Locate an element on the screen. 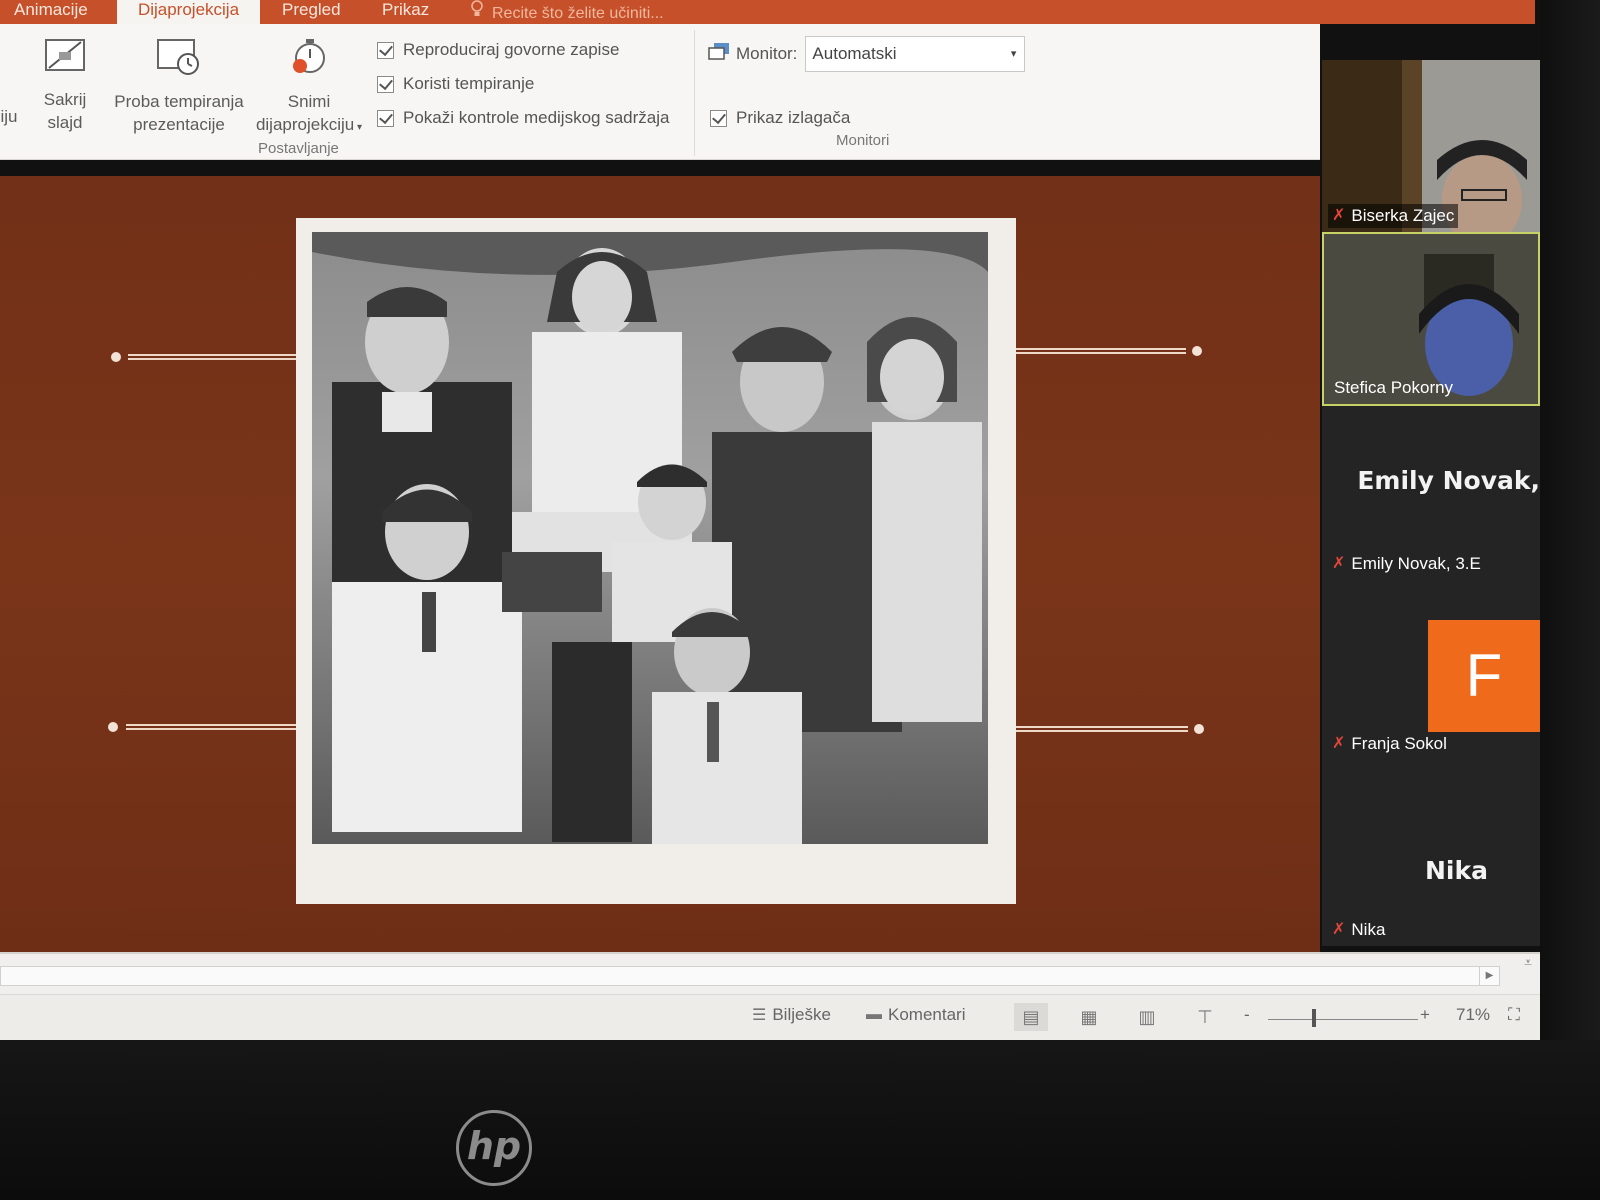  comment-icon: ▬ is located at coordinates (874, 1014).